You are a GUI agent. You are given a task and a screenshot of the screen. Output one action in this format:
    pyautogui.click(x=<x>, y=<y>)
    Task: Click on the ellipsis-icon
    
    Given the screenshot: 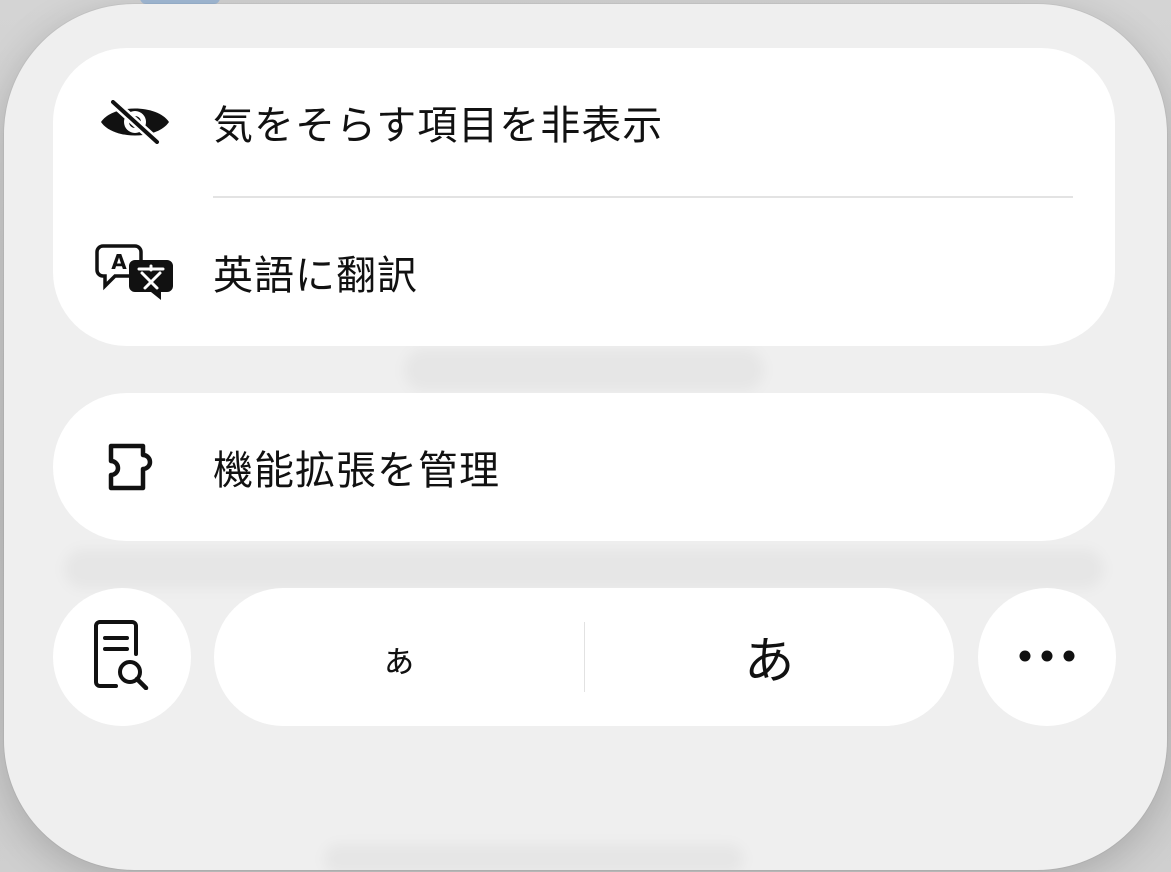 What is the action you would take?
    pyautogui.click(x=1047, y=657)
    